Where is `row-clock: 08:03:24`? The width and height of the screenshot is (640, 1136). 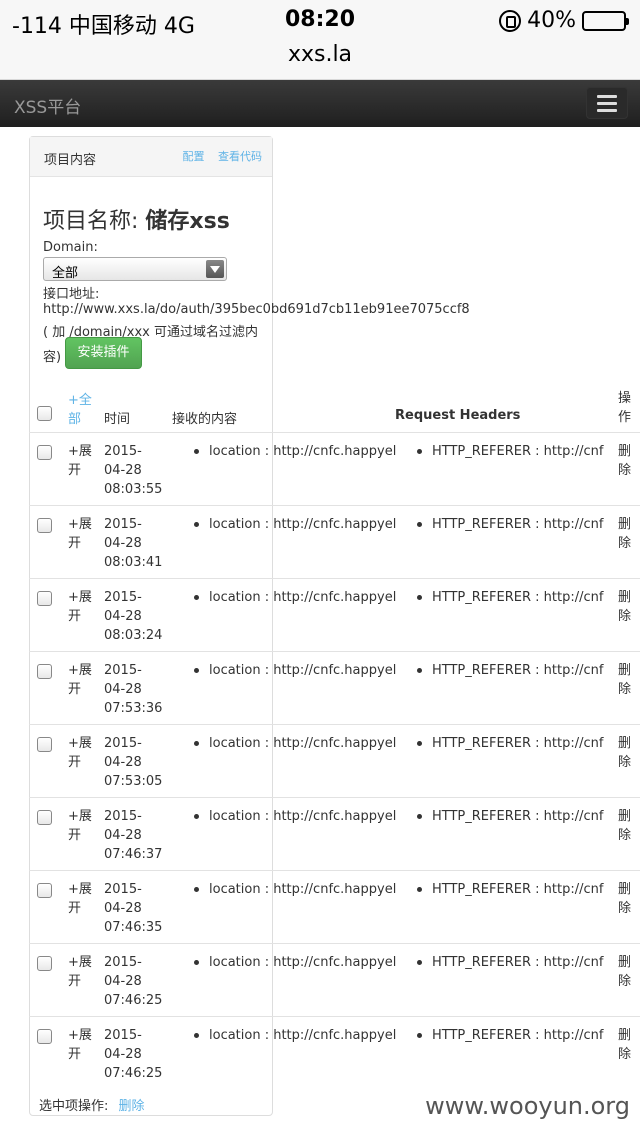
row-clock: 08:03:24 is located at coordinates (133, 635).